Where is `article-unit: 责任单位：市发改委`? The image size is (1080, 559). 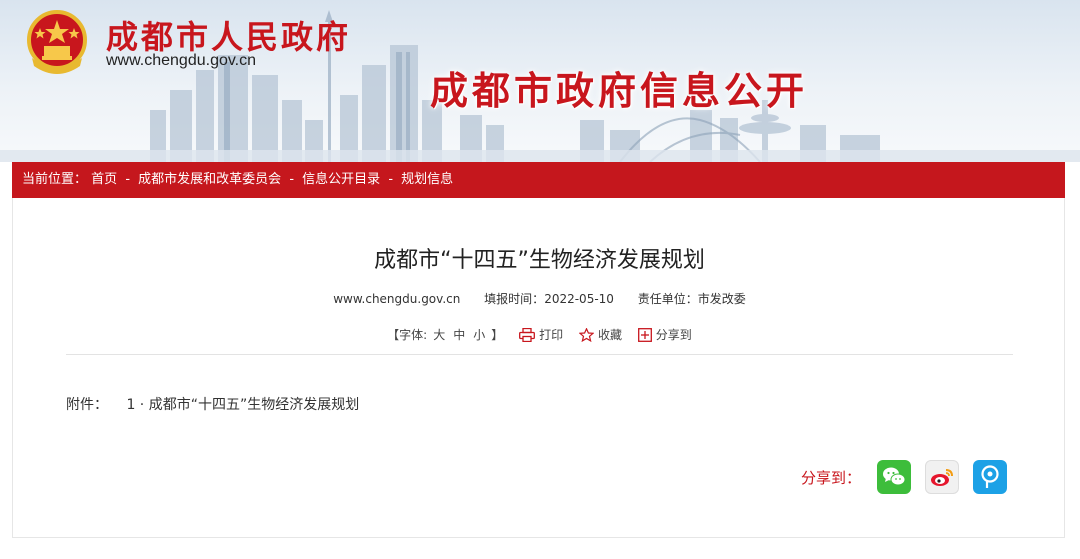
article-unit: 责任单位：市发改委 is located at coordinates (692, 299).